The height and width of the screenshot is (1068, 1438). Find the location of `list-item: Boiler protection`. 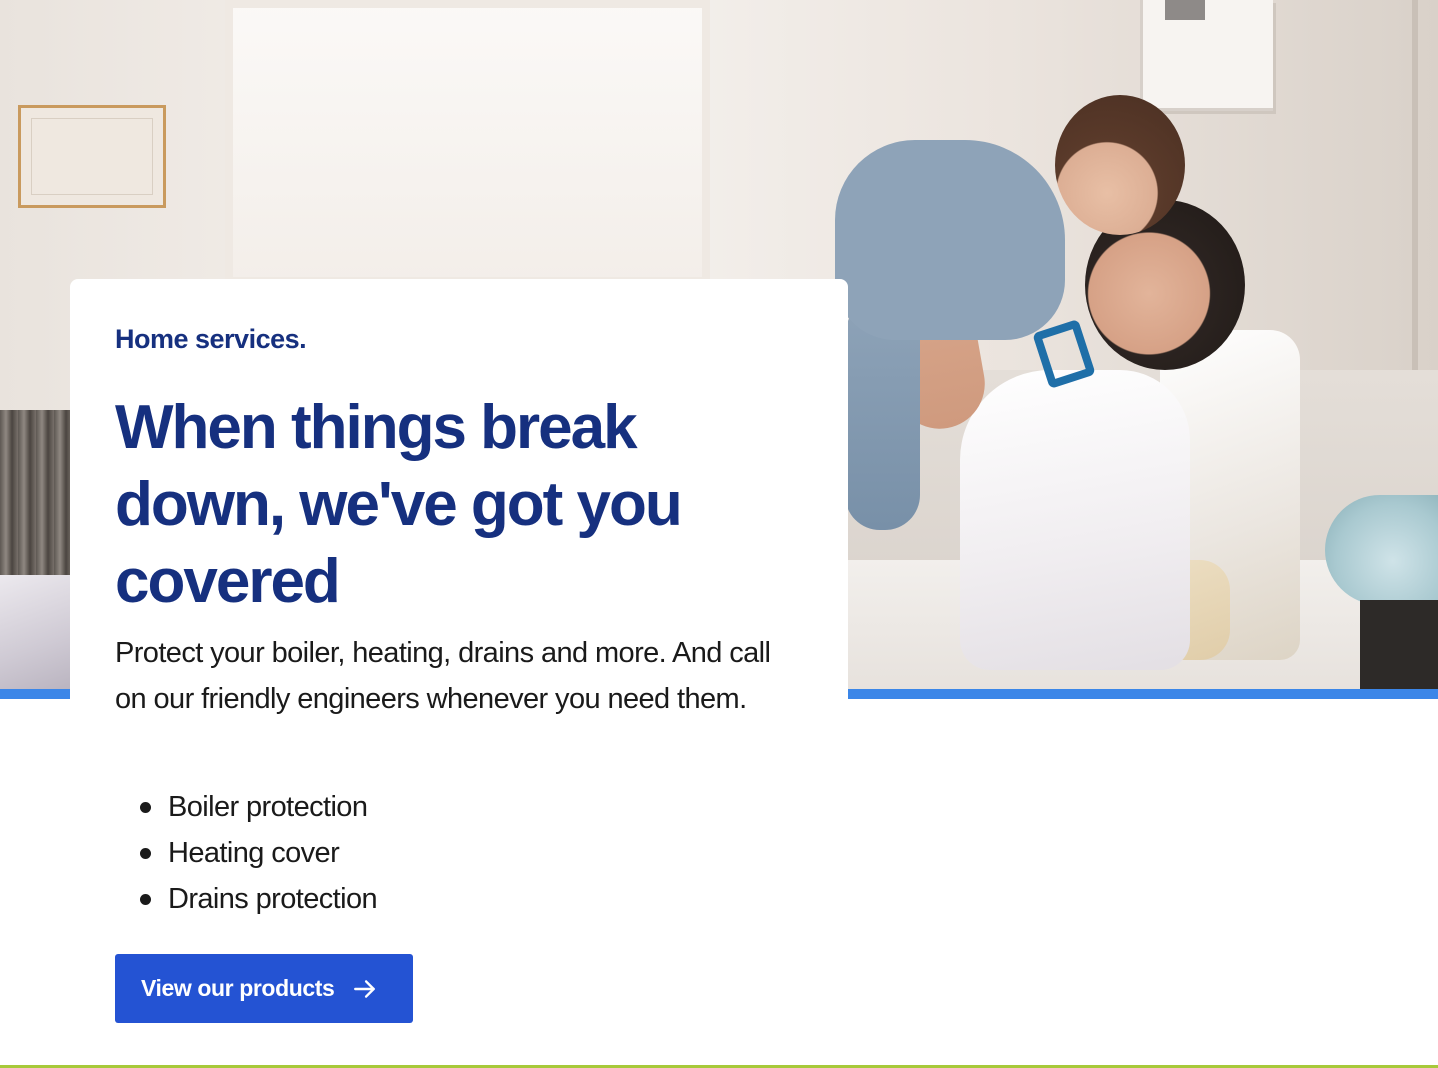

list-item: Boiler protection is located at coordinates (246, 807).